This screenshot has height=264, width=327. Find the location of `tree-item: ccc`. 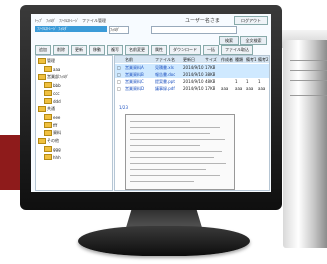

tree-item: ccc is located at coordinates (52, 93).